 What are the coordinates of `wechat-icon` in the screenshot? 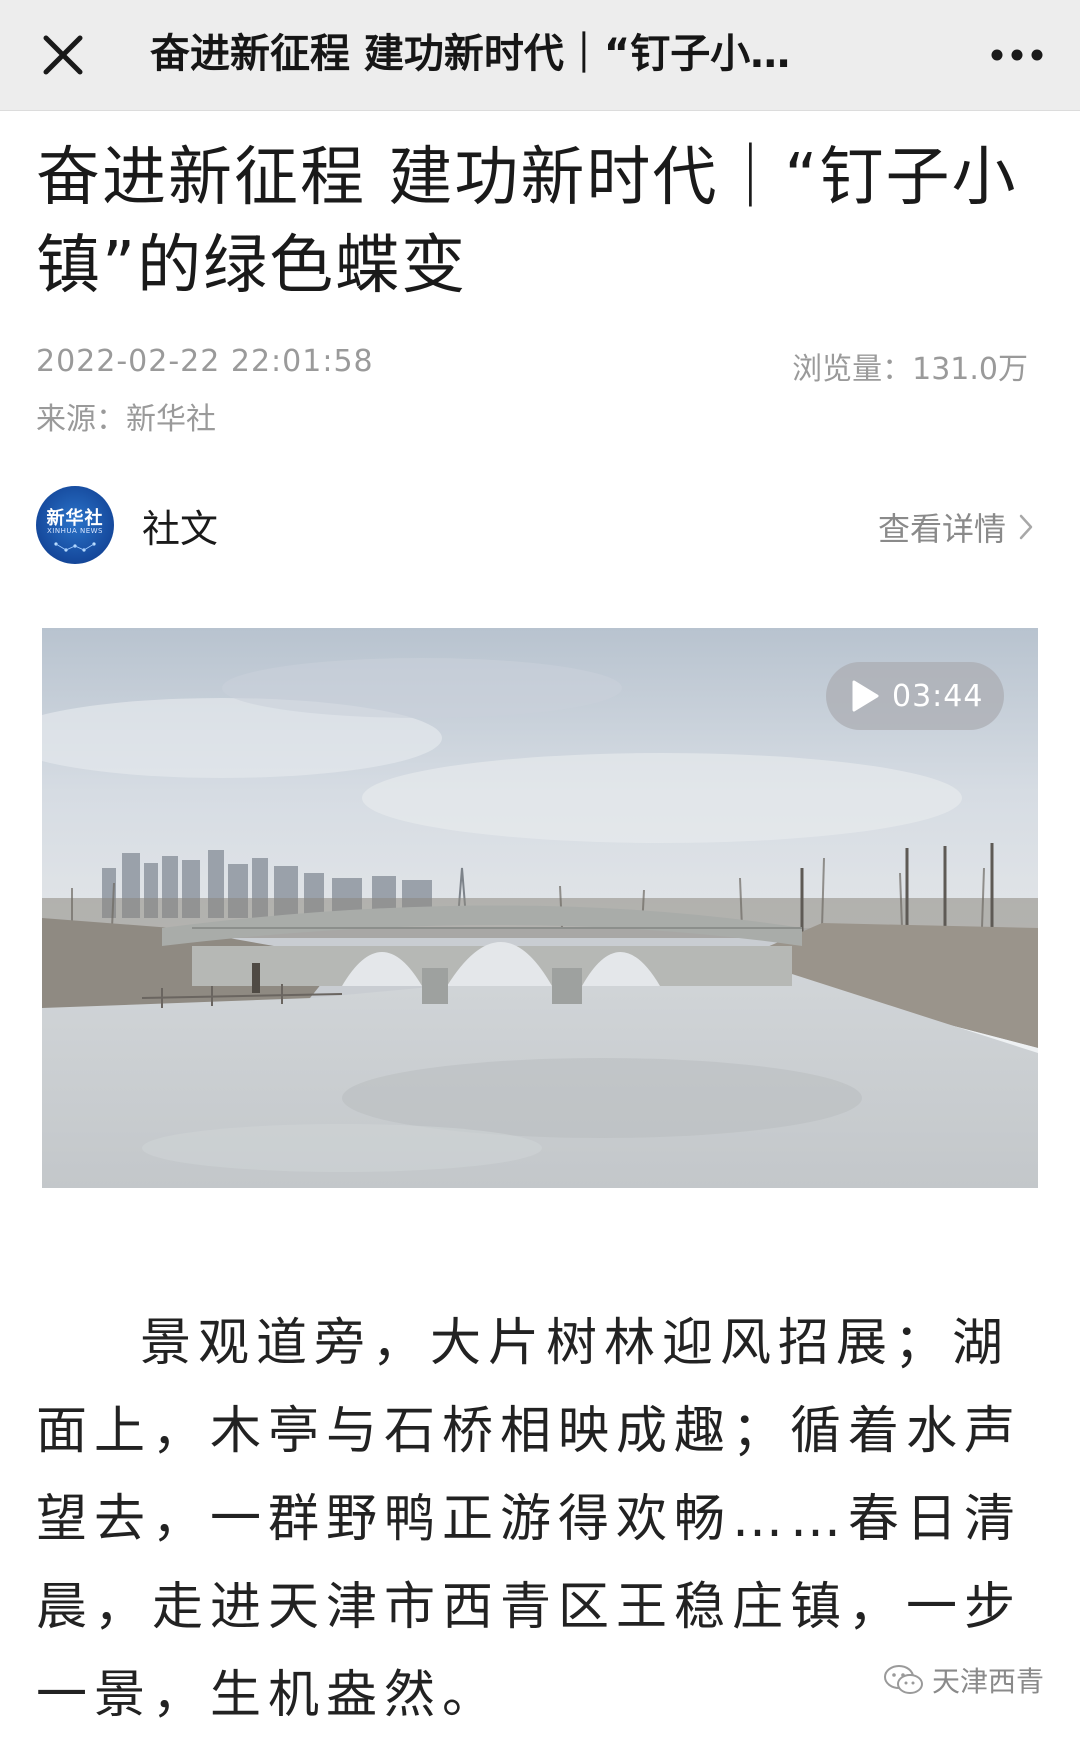 It's located at (903, 1679).